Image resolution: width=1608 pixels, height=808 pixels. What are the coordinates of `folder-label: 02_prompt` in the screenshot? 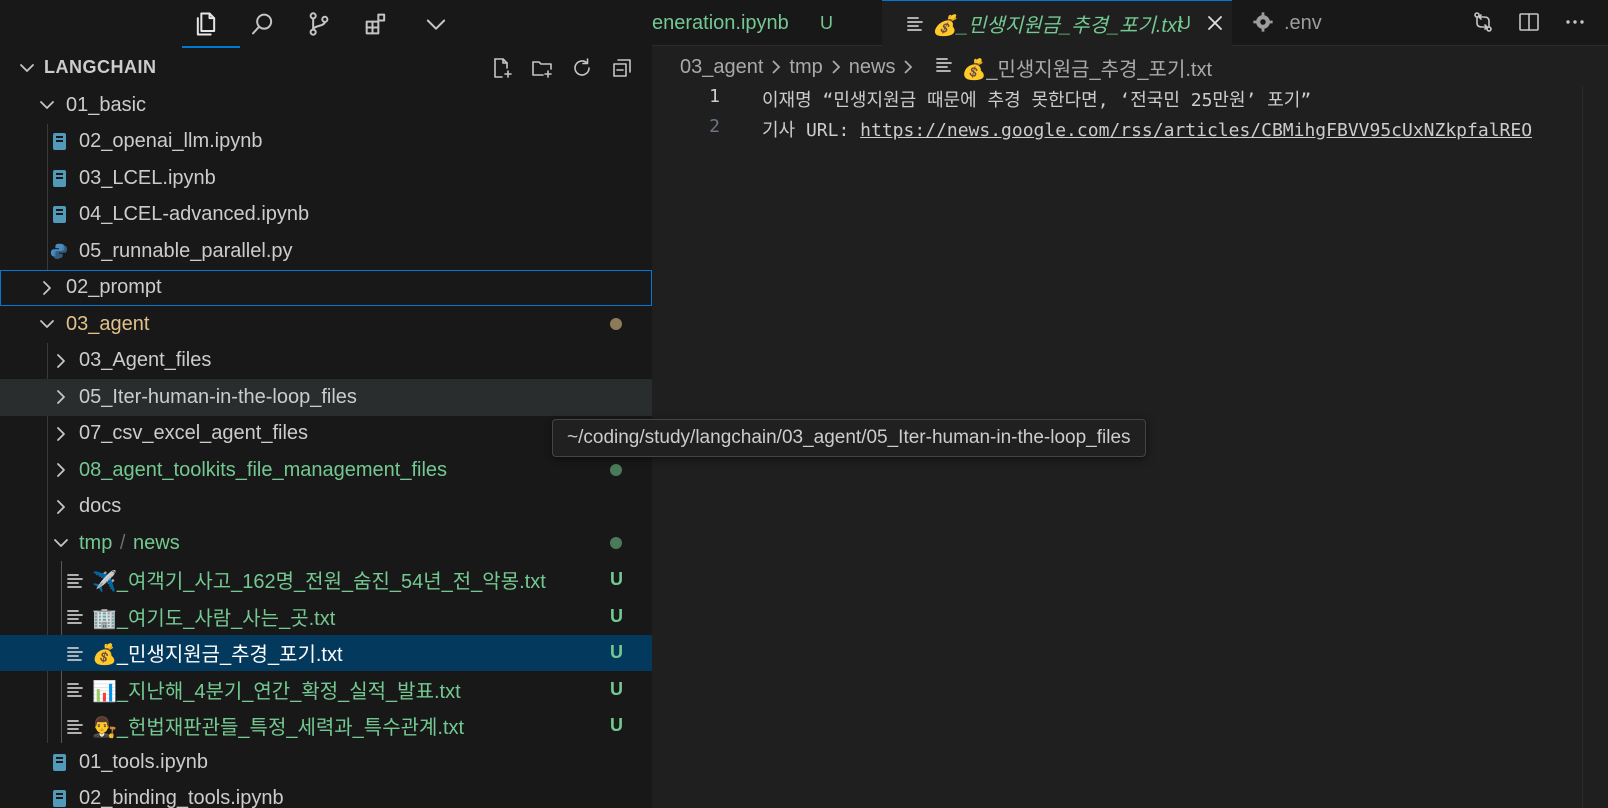 It's located at (114, 287).